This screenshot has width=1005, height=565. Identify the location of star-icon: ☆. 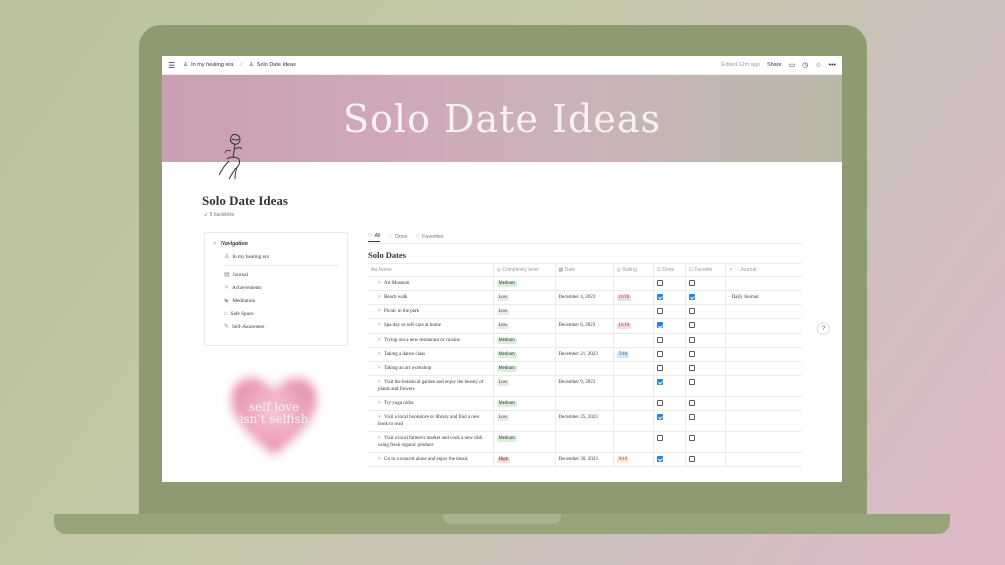
(818, 65).